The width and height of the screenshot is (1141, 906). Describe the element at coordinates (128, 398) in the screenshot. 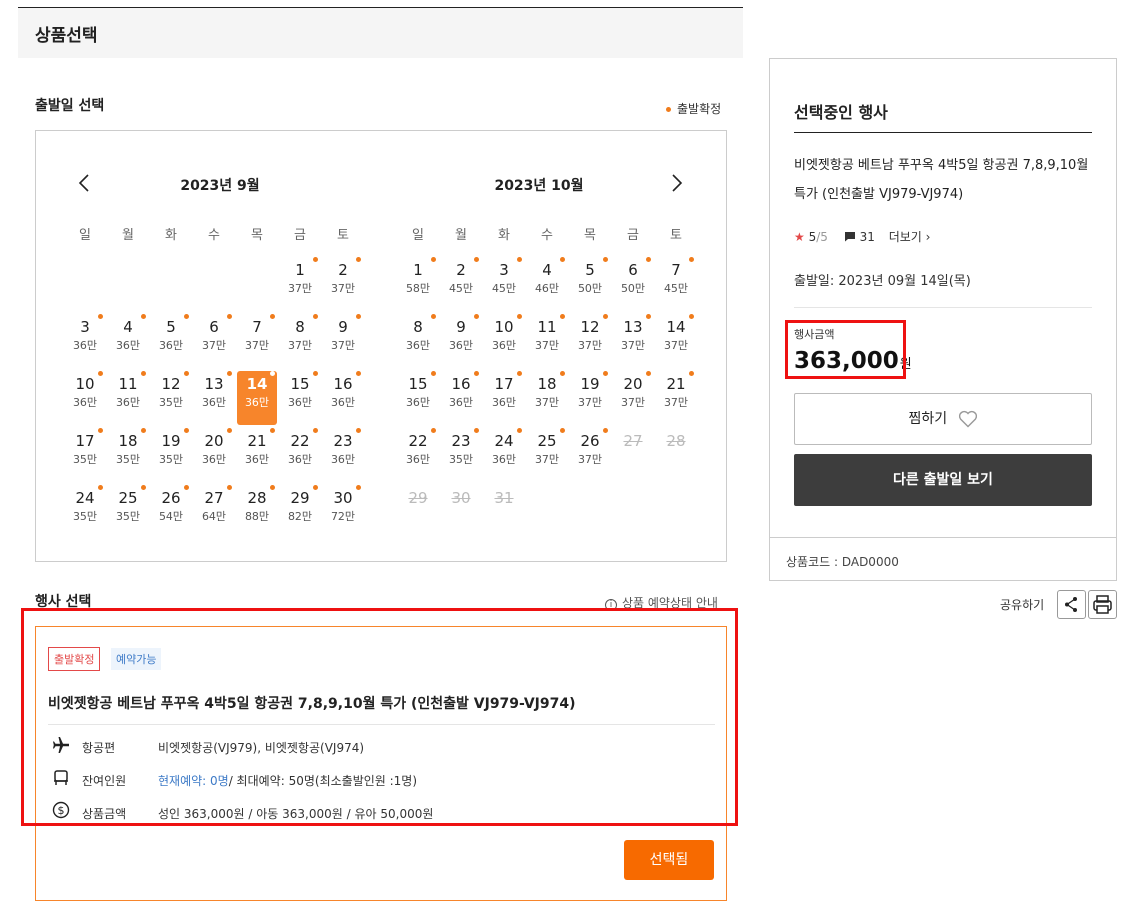

I see `calendar-day: 11 36만` at that location.